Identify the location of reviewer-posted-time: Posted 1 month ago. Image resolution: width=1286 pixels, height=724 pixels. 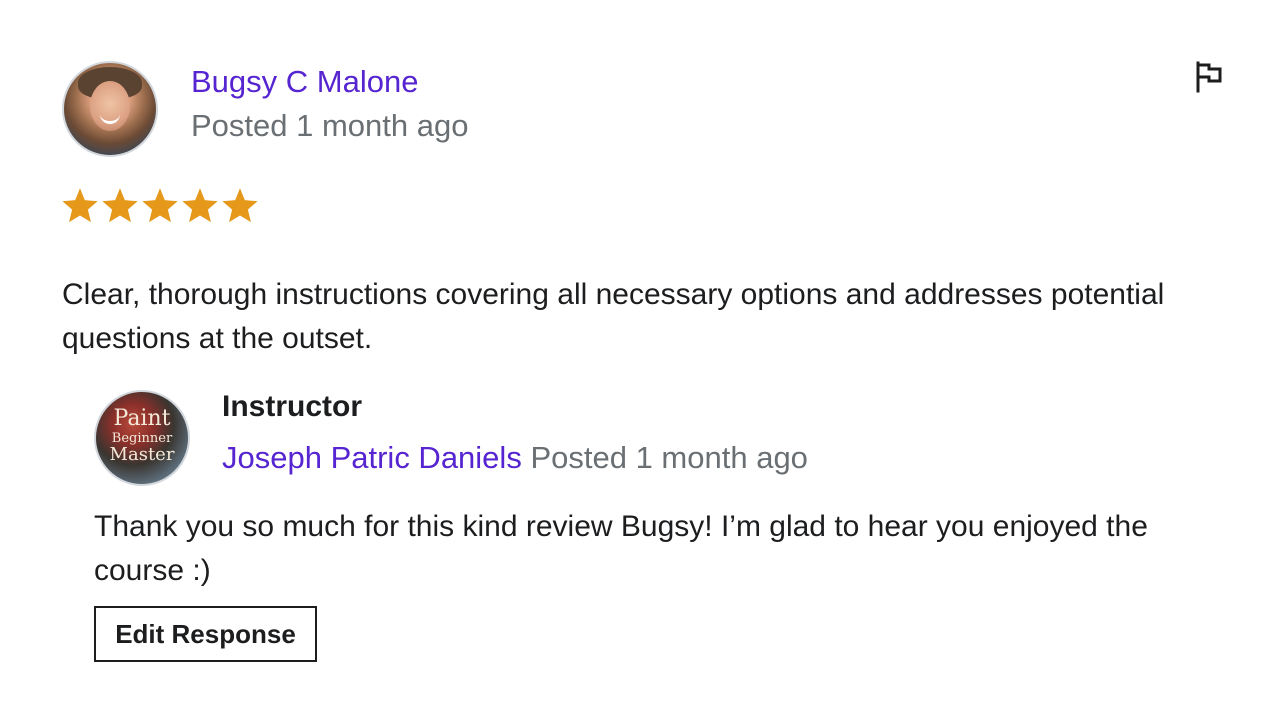
(330, 125).